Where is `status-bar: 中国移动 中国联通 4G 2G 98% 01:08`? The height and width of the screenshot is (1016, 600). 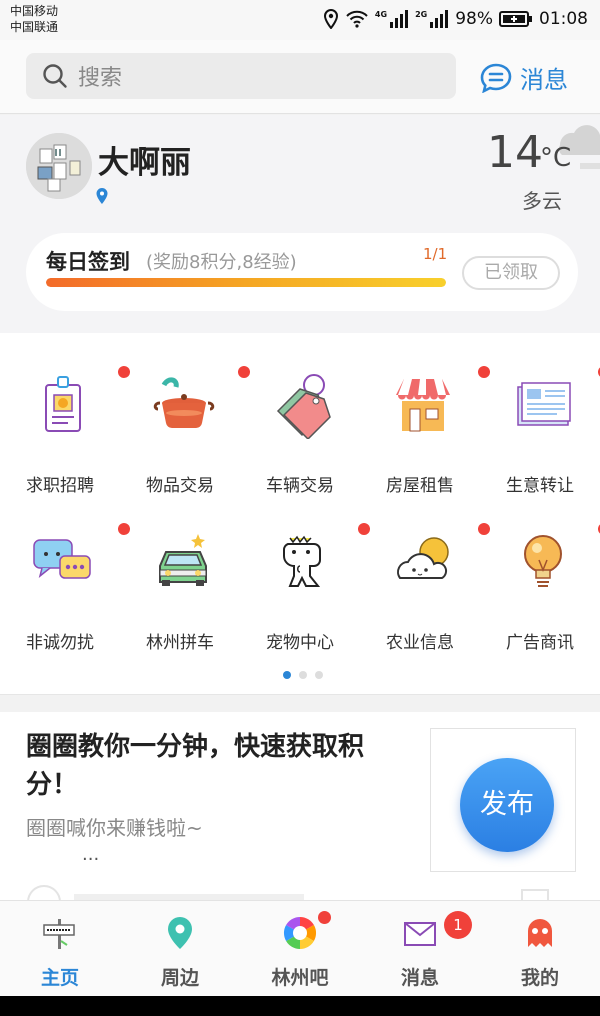
status-bar: 中国移动 中国联通 4G 2G 98% 01:08 is located at coordinates (300, 20).